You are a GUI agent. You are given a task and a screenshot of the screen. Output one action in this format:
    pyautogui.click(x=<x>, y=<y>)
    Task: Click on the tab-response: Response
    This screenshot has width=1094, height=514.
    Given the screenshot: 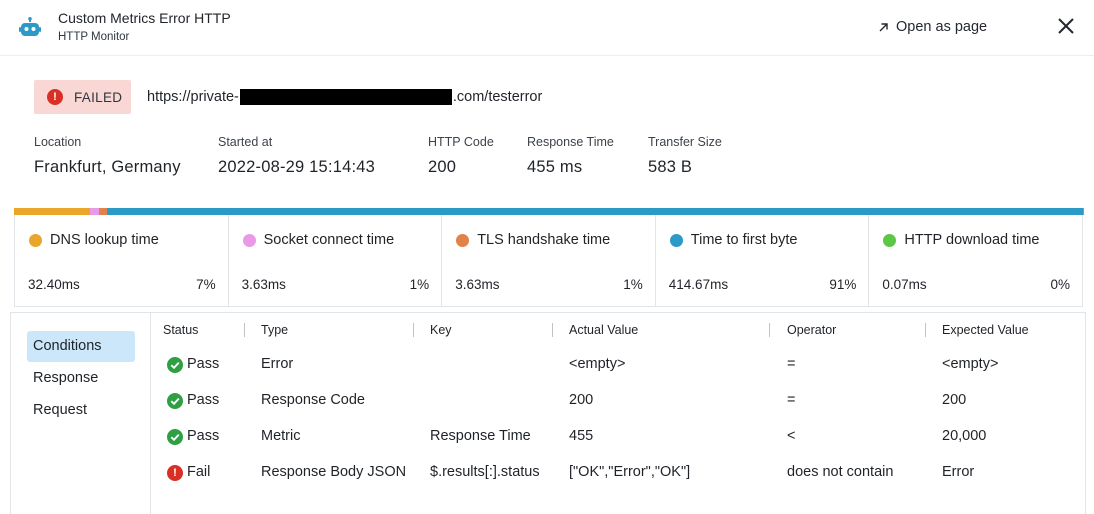 What is the action you would take?
    pyautogui.click(x=81, y=378)
    